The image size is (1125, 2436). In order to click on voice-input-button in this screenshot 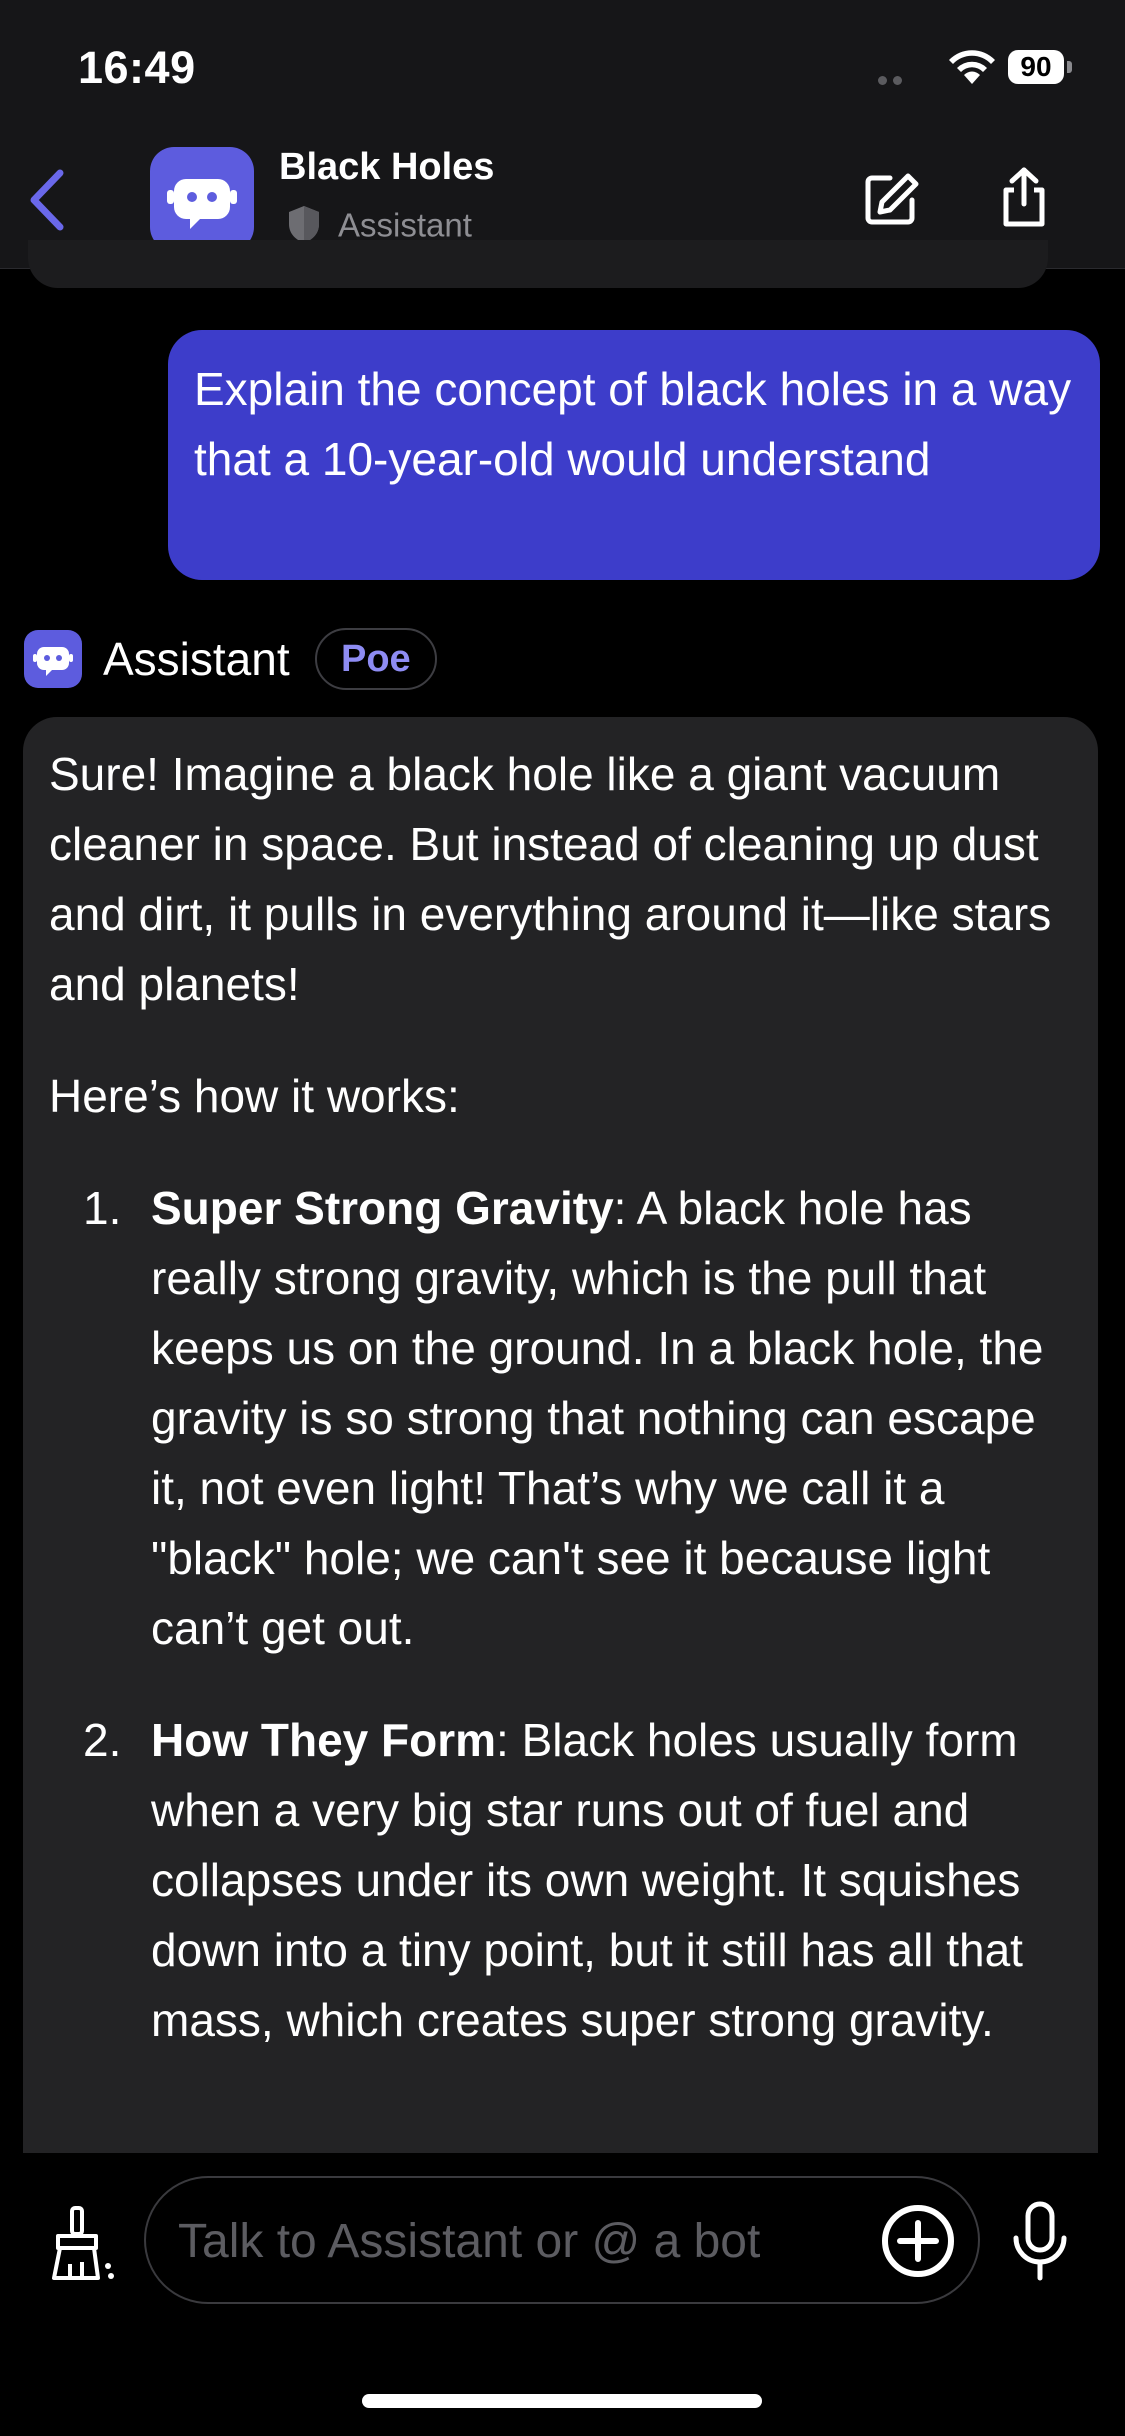, I will do `click(1040, 2242)`.